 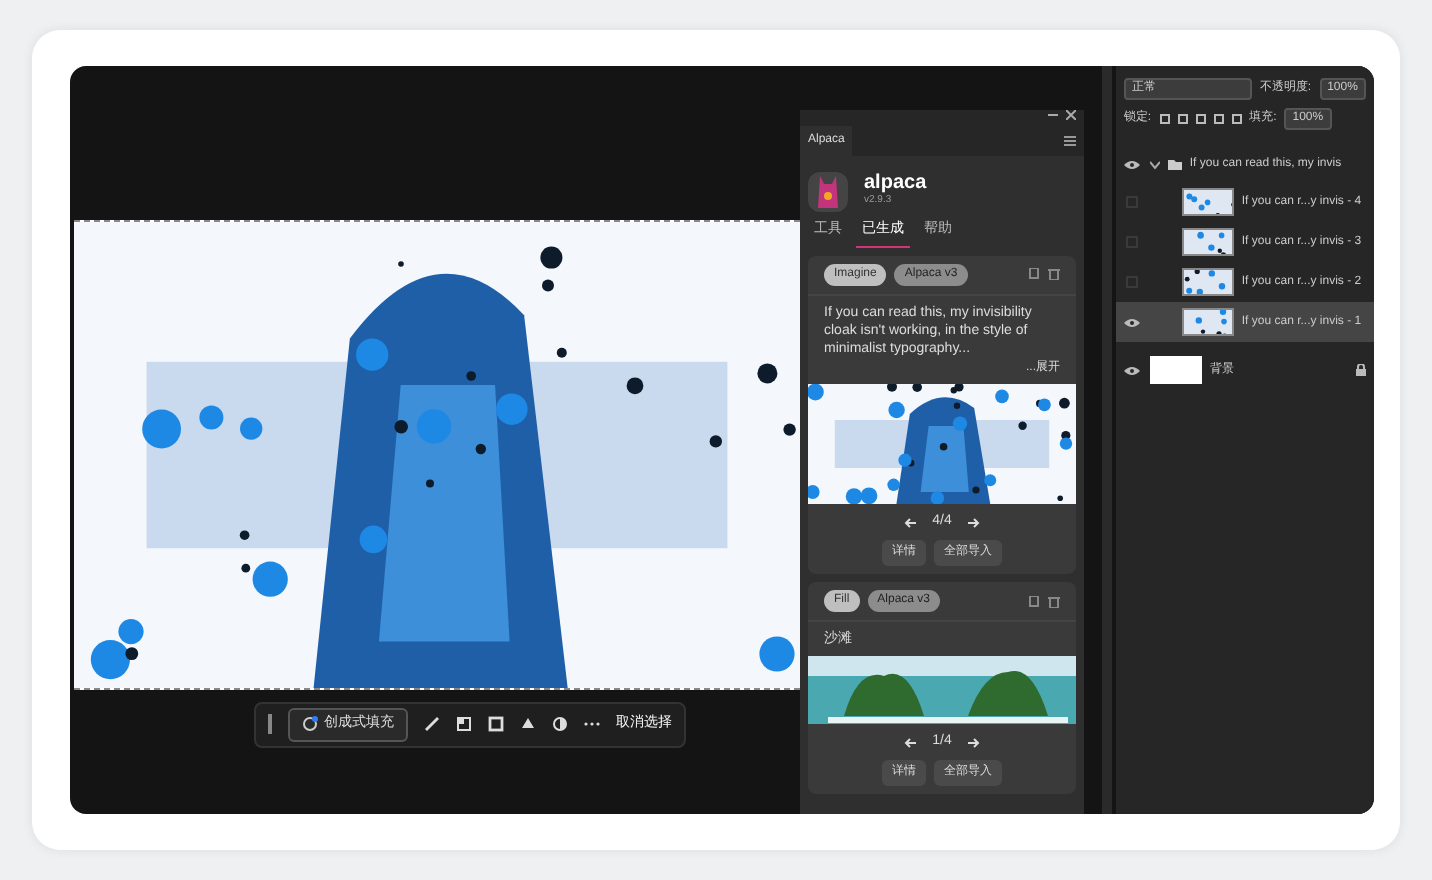 I want to click on adjust-icon, so click(x=560, y=724).